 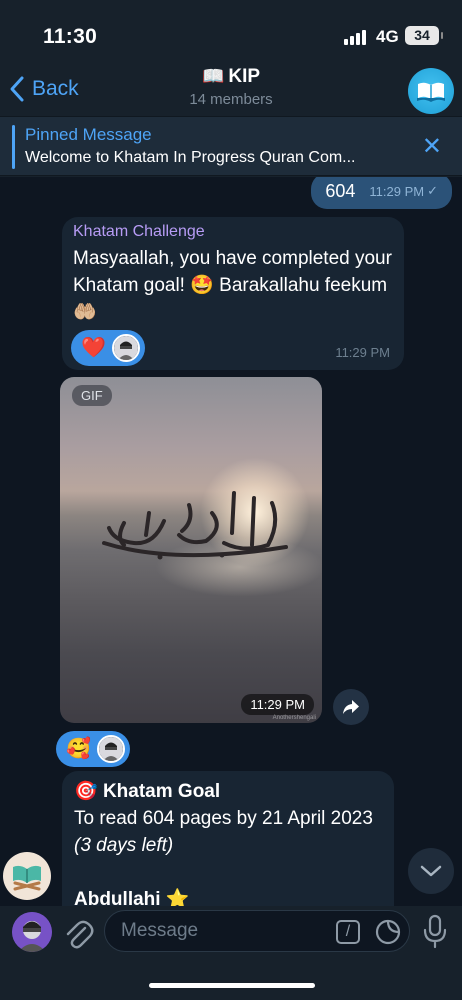 I want to click on member-count: 14 members, so click(x=231, y=99).